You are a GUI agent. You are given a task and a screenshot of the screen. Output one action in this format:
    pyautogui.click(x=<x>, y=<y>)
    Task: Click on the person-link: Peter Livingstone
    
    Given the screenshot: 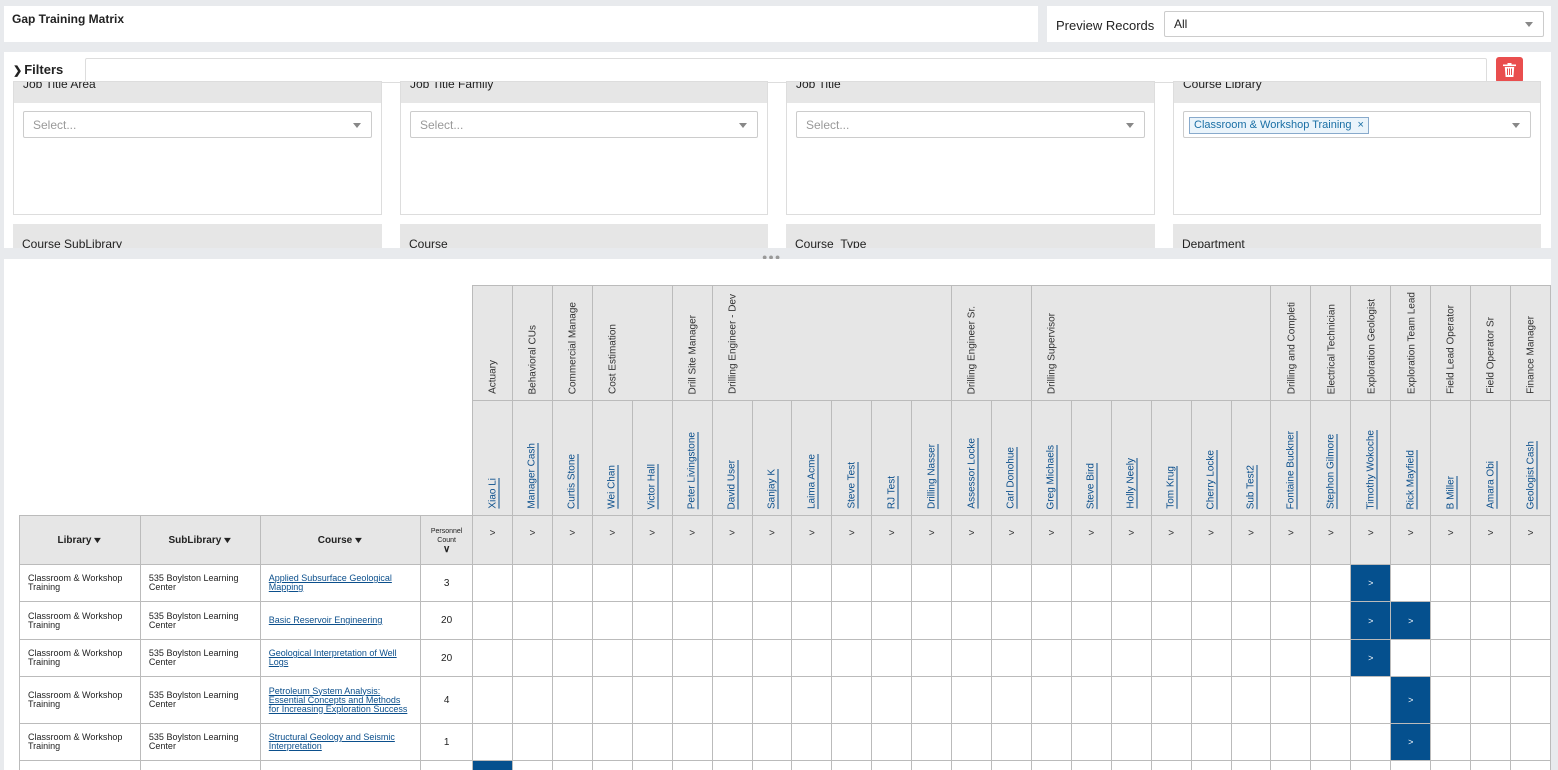 What is the action you would take?
    pyautogui.click(x=692, y=470)
    